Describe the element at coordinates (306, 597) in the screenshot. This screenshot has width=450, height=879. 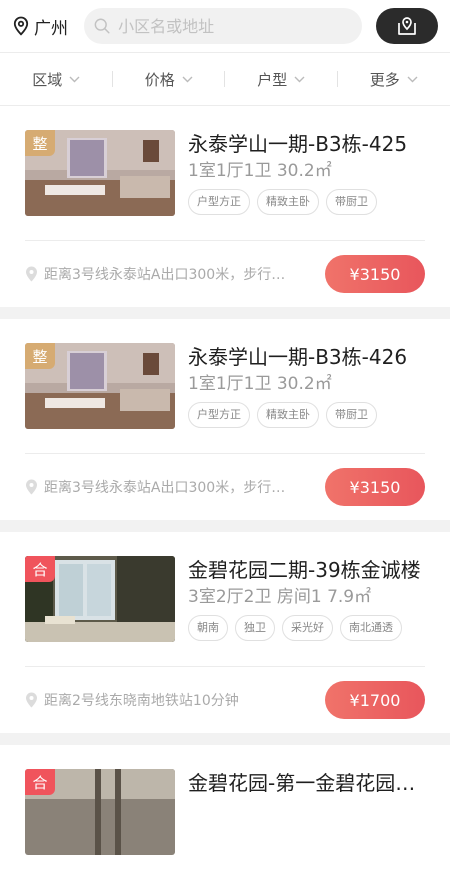
I see `listing-subtitle: 3室2厅2卫 房间1 7.9㎡` at that location.